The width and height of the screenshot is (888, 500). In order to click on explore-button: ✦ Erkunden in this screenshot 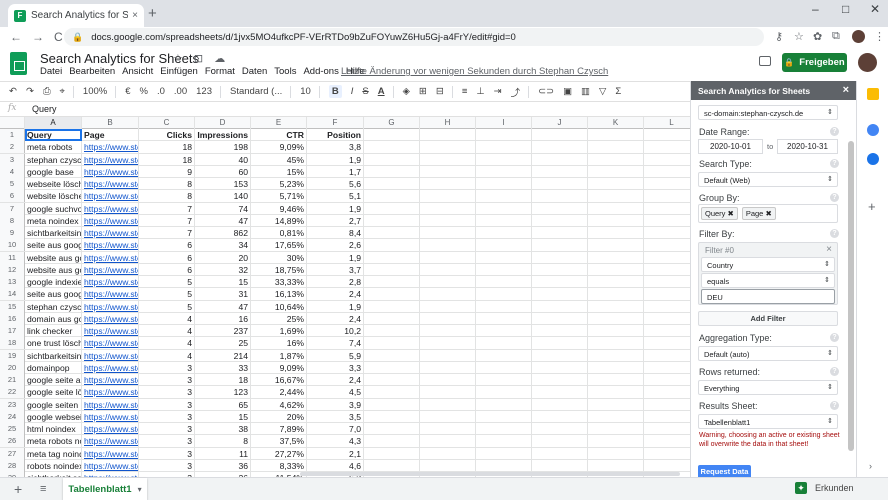, I will do `click(824, 488)`.